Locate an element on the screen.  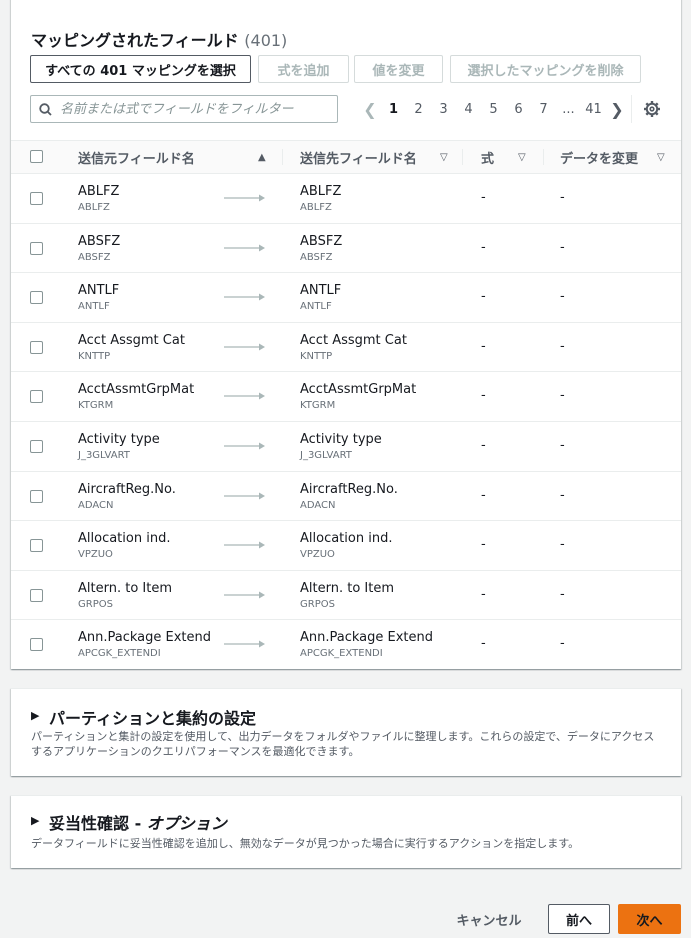
search-icon is located at coordinates (45, 109).